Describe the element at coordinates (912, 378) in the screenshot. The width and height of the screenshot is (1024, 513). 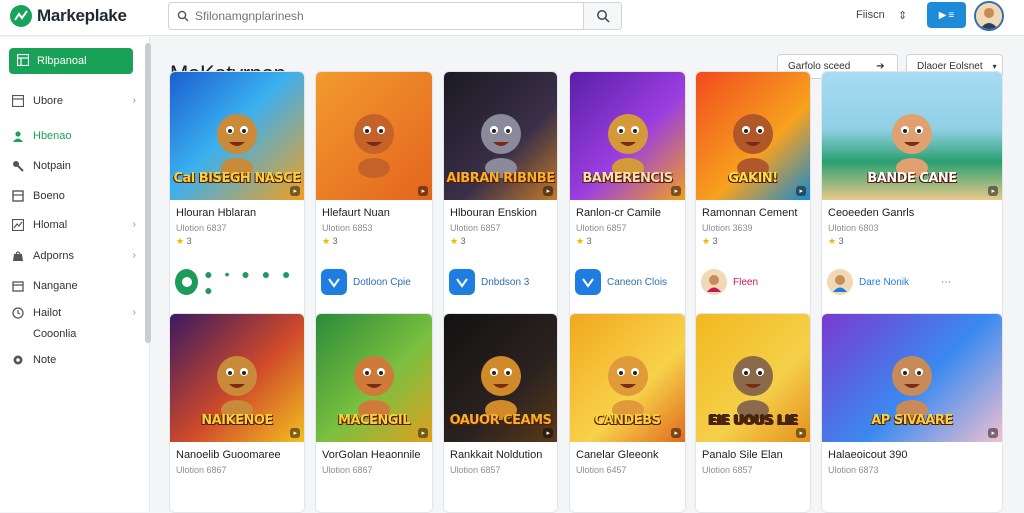
I see `game-thumbnail: AP SIVAARE ▸` at that location.